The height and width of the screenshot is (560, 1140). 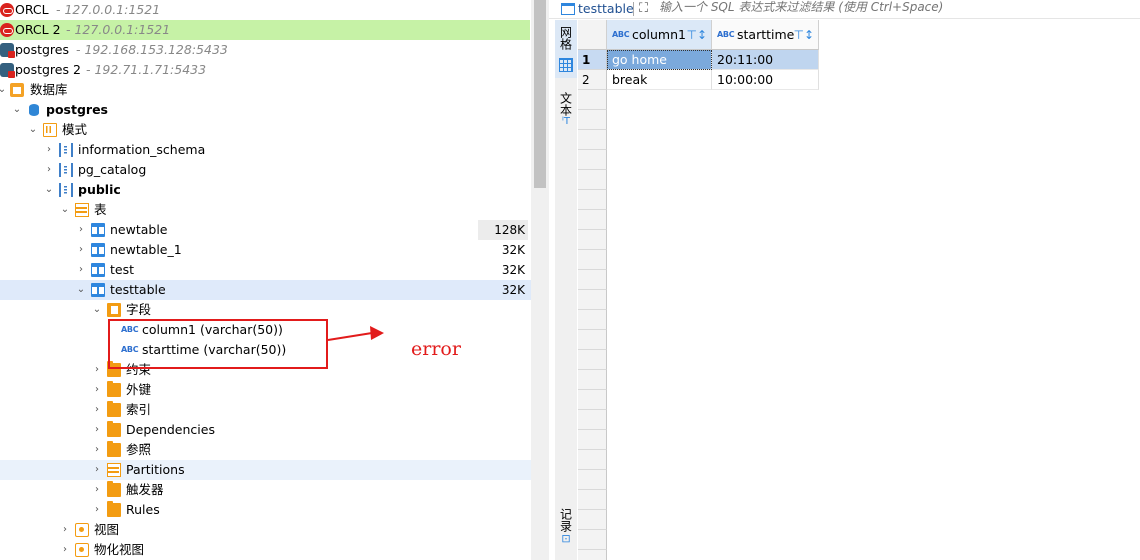 What do you see at coordinates (82, 210) in the screenshot?
I see `tables-folder-icon` at bounding box center [82, 210].